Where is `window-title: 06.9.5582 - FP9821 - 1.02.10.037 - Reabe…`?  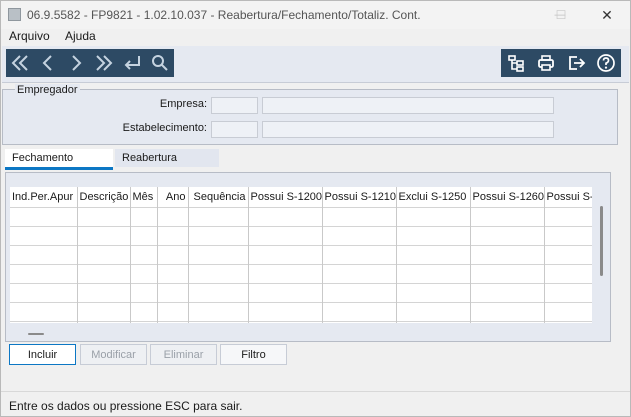
window-title: 06.9.5582 - FP9821 - 1.02.10.037 - Reabe… is located at coordinates (224, 15).